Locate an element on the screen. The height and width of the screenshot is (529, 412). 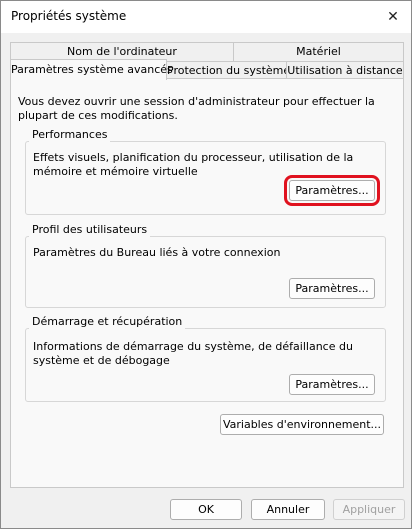
demarrage-label: Démarrage et récupération is located at coordinates (107, 322).